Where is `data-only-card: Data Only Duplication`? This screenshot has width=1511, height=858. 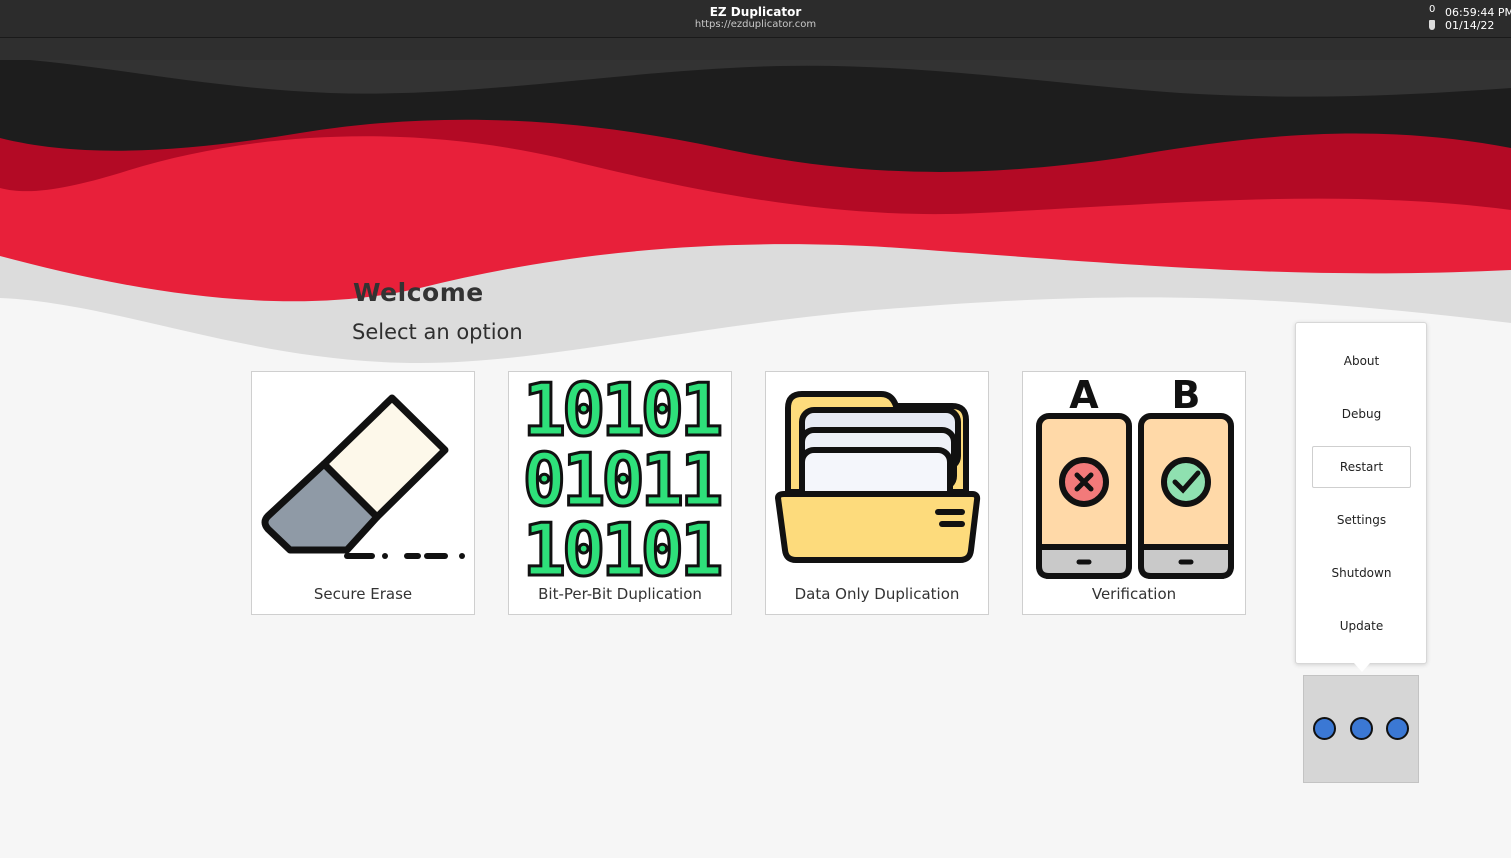 data-only-card: Data Only Duplication is located at coordinates (877, 493).